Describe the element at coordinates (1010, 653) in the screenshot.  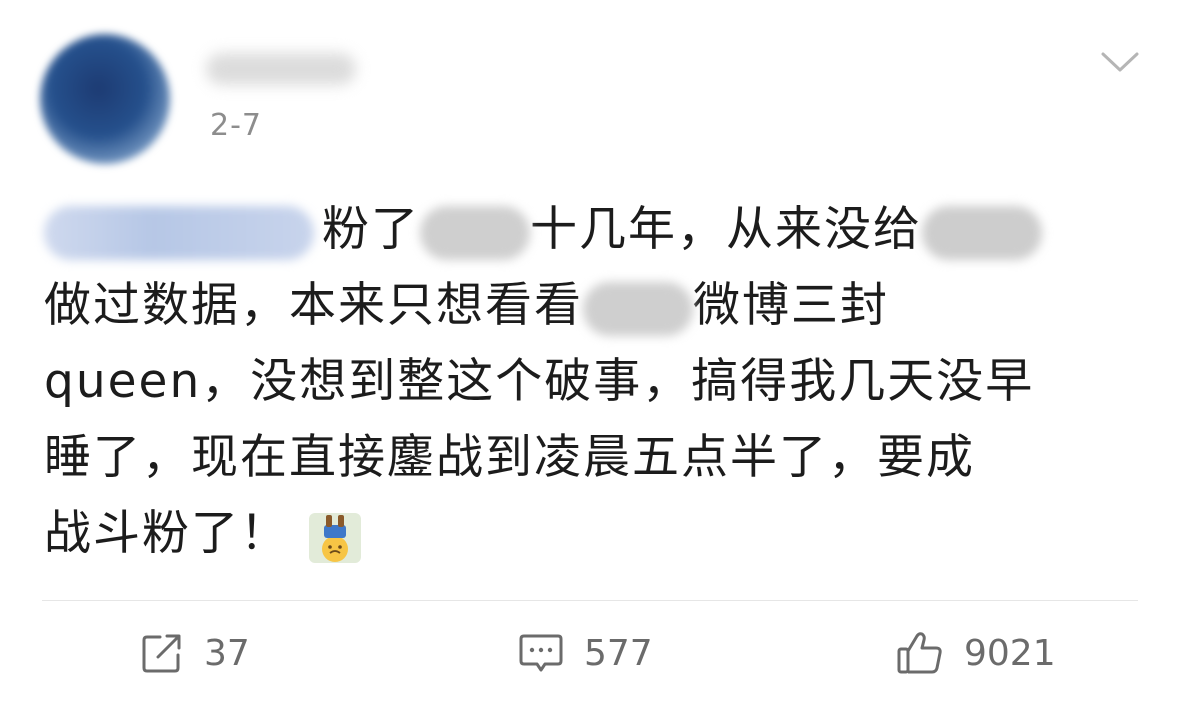
I see `like-count: 9021` at that location.